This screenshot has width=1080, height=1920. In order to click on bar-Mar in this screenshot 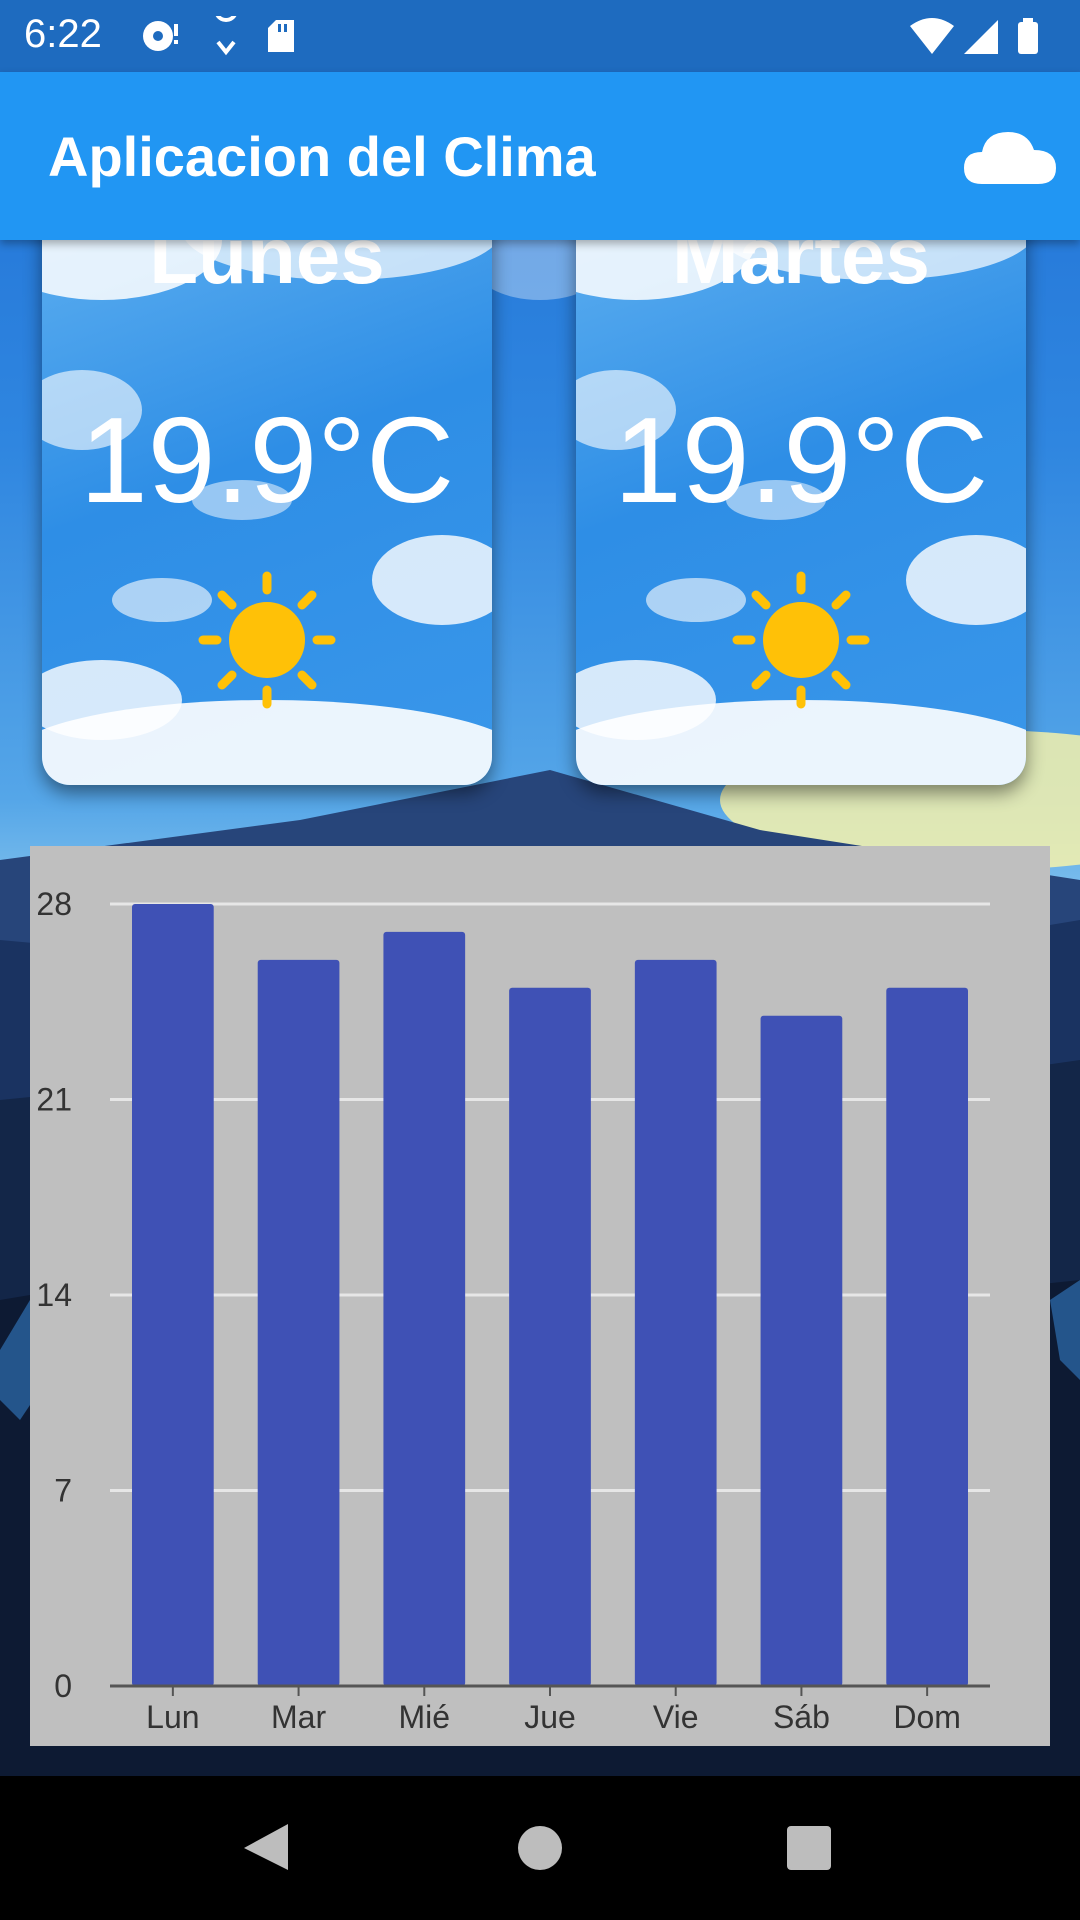, I will do `click(298, 1322)`.